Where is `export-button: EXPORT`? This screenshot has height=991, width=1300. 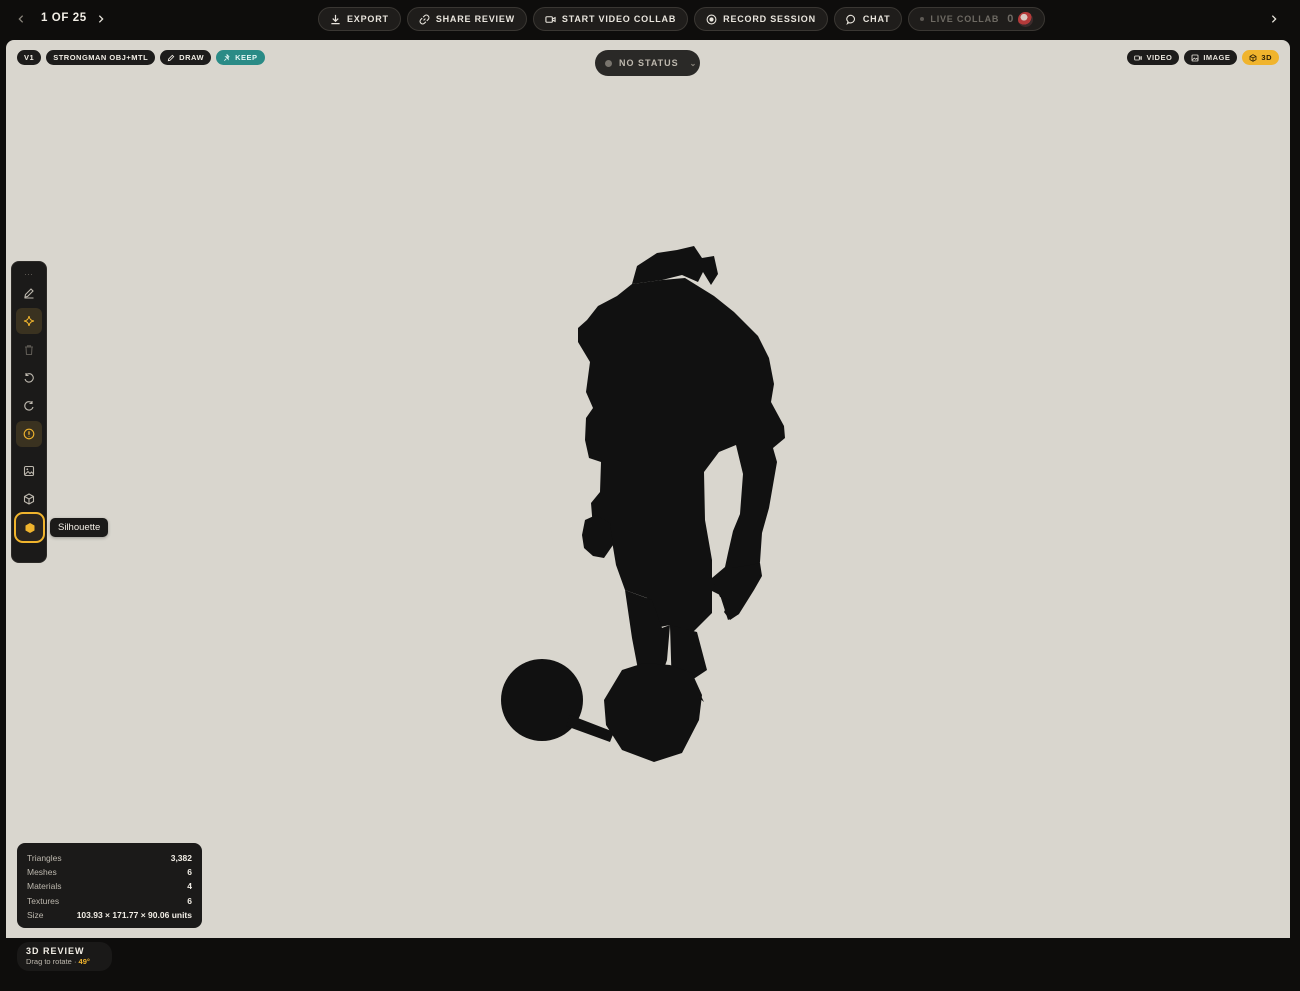
export-button: EXPORT is located at coordinates (359, 19).